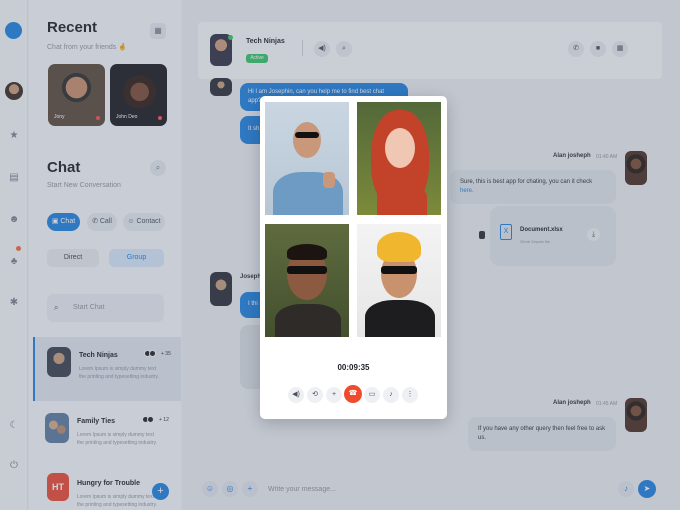  I want to click on add-participant-icon: +, so click(334, 395).